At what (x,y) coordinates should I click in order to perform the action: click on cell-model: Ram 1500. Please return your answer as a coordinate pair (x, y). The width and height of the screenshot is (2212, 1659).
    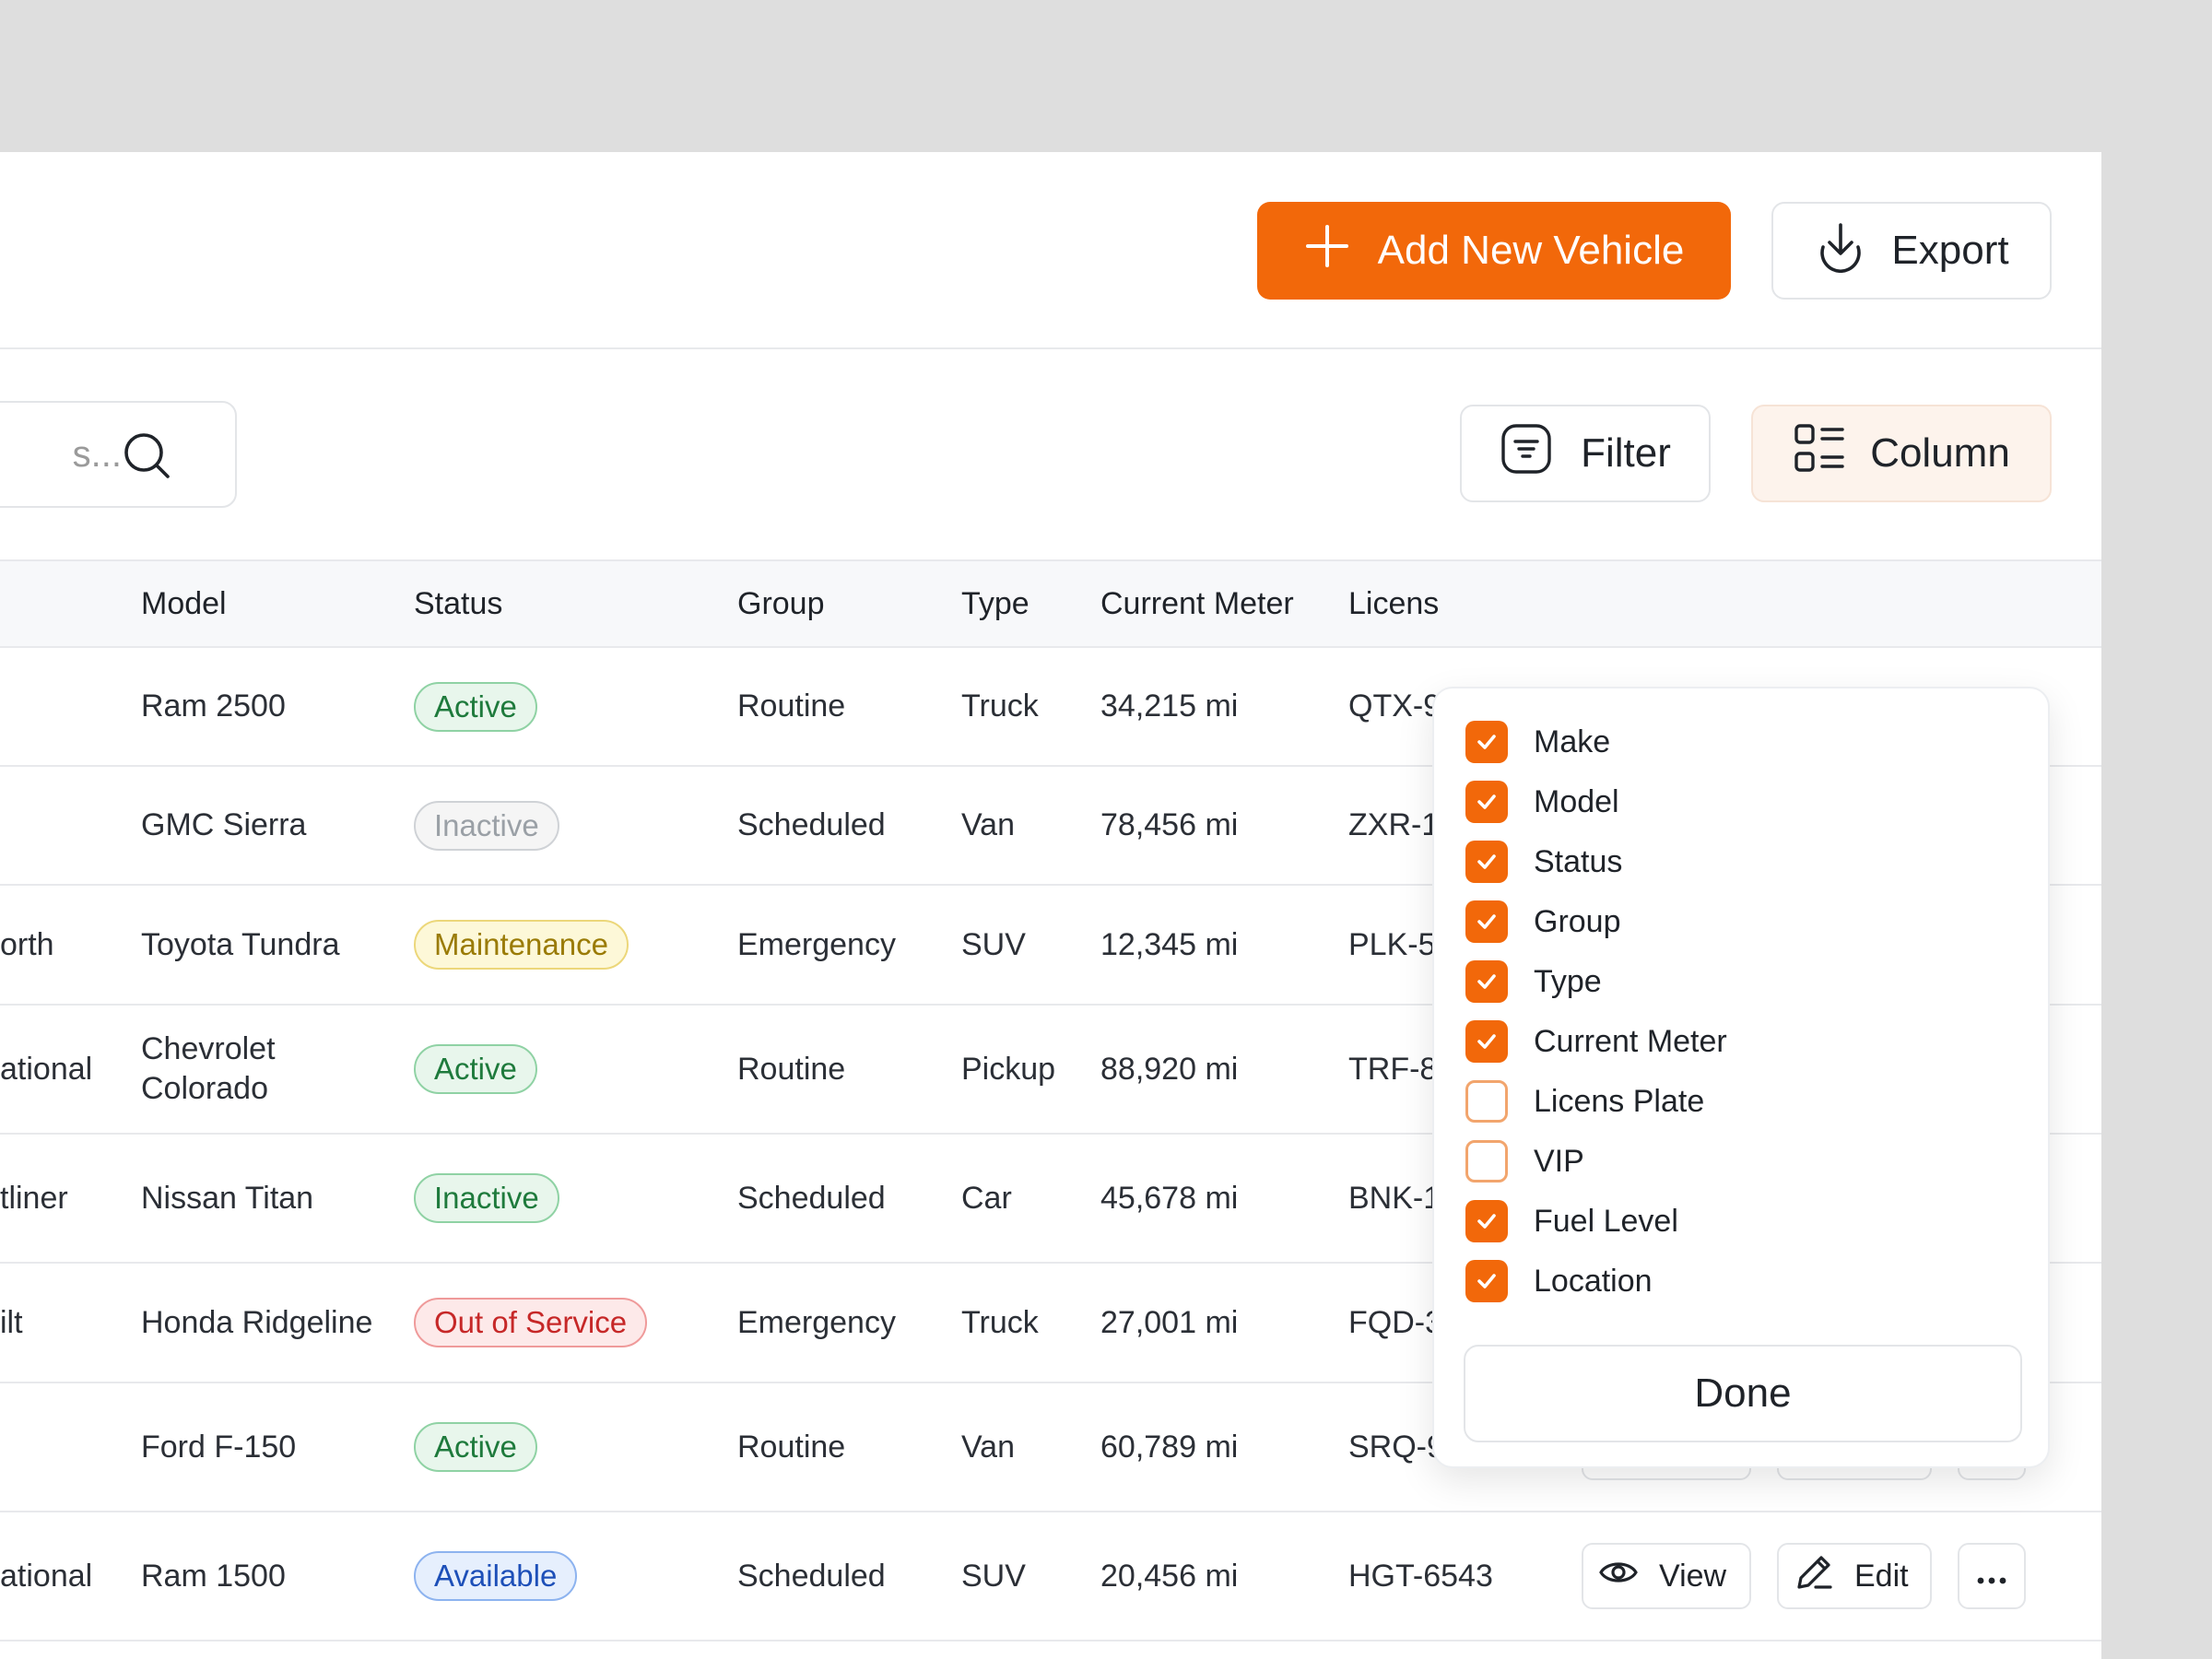
    Looking at the image, I should click on (213, 1576).